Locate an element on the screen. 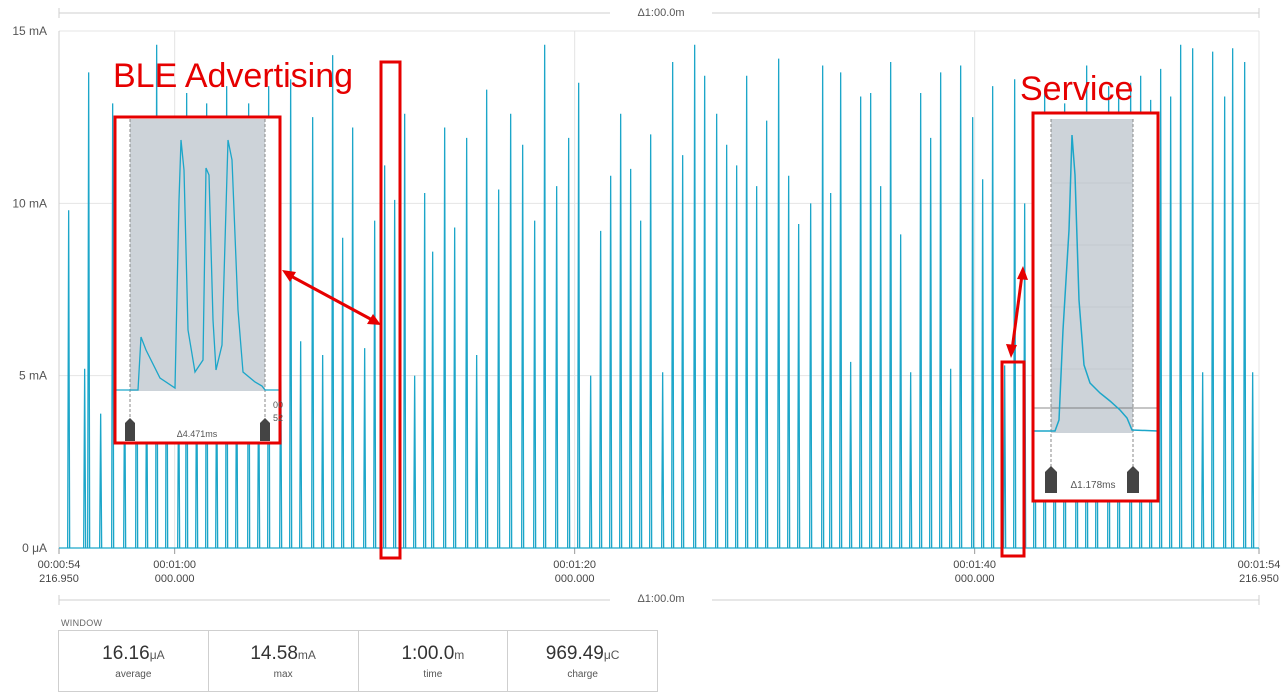  stat-average-label: average is located at coordinates (133, 674).